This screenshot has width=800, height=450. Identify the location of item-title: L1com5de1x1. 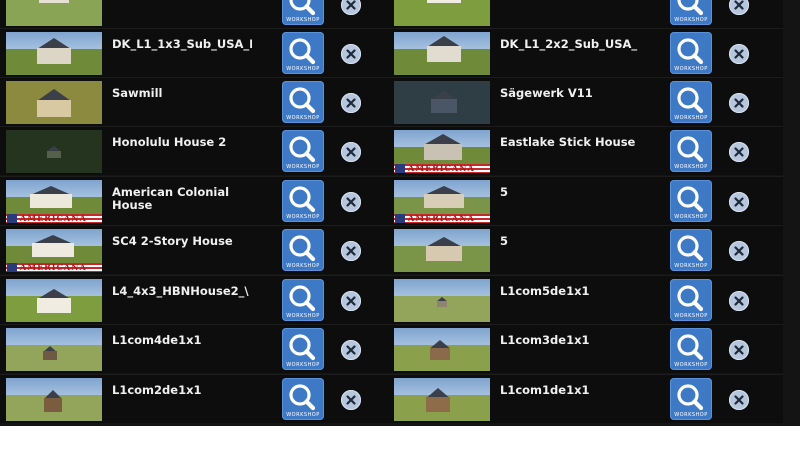
(545, 291).